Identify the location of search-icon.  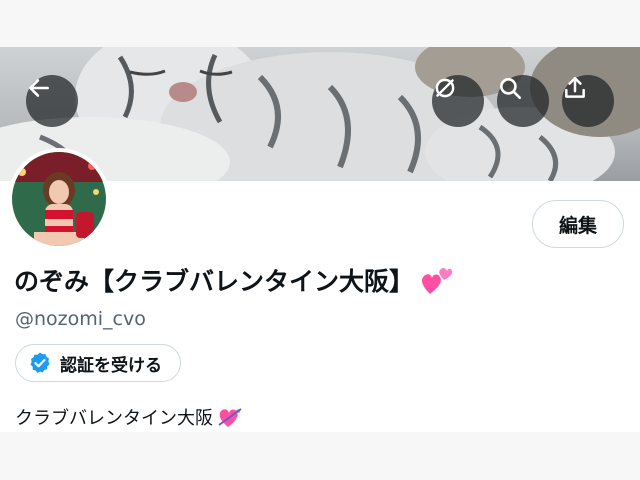
(511, 89).